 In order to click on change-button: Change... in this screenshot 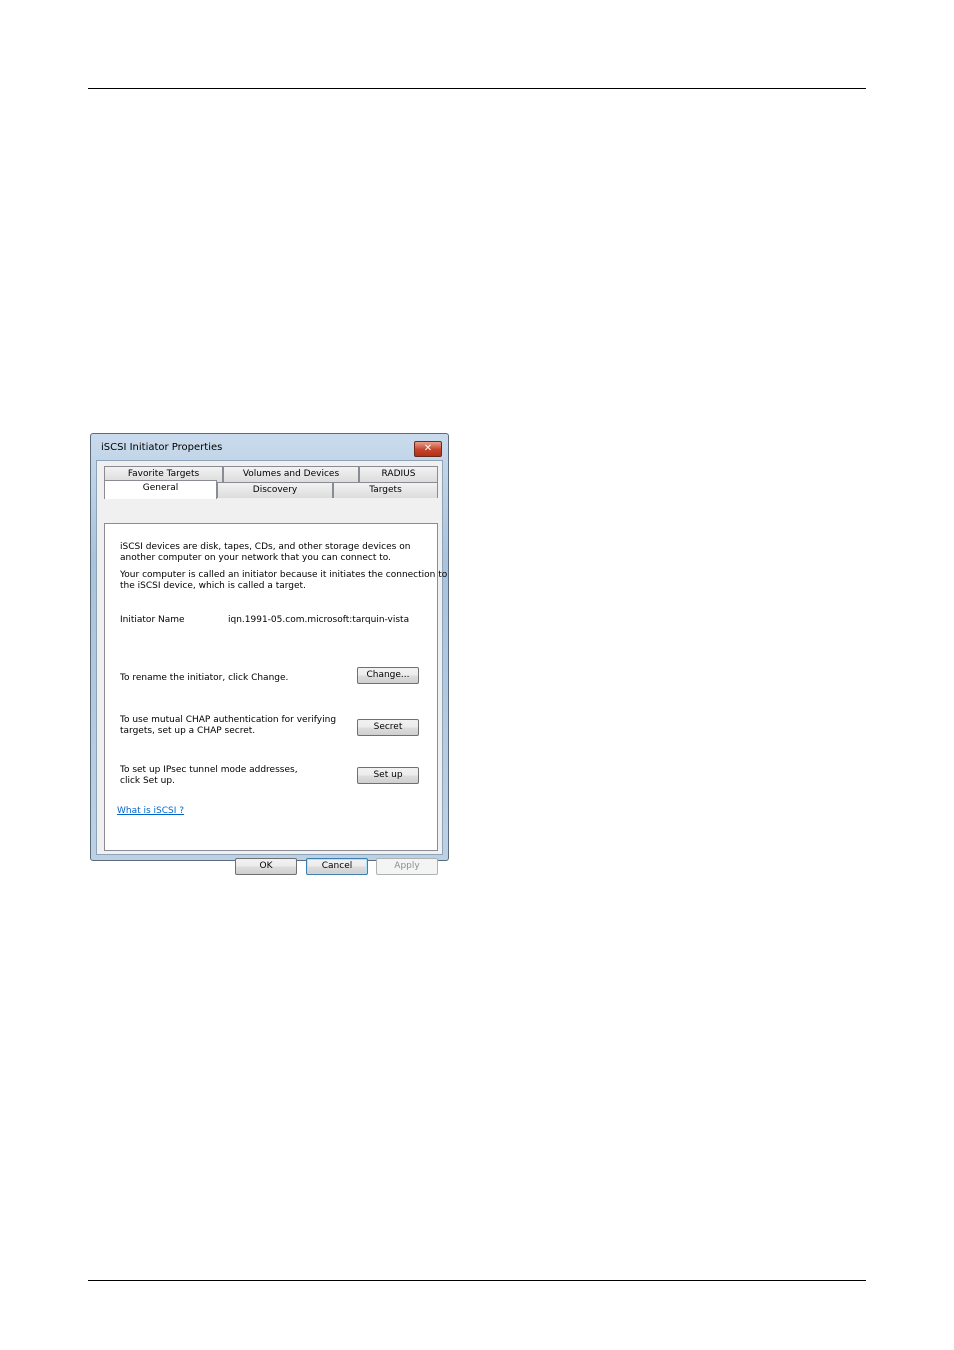, I will do `click(388, 675)`.